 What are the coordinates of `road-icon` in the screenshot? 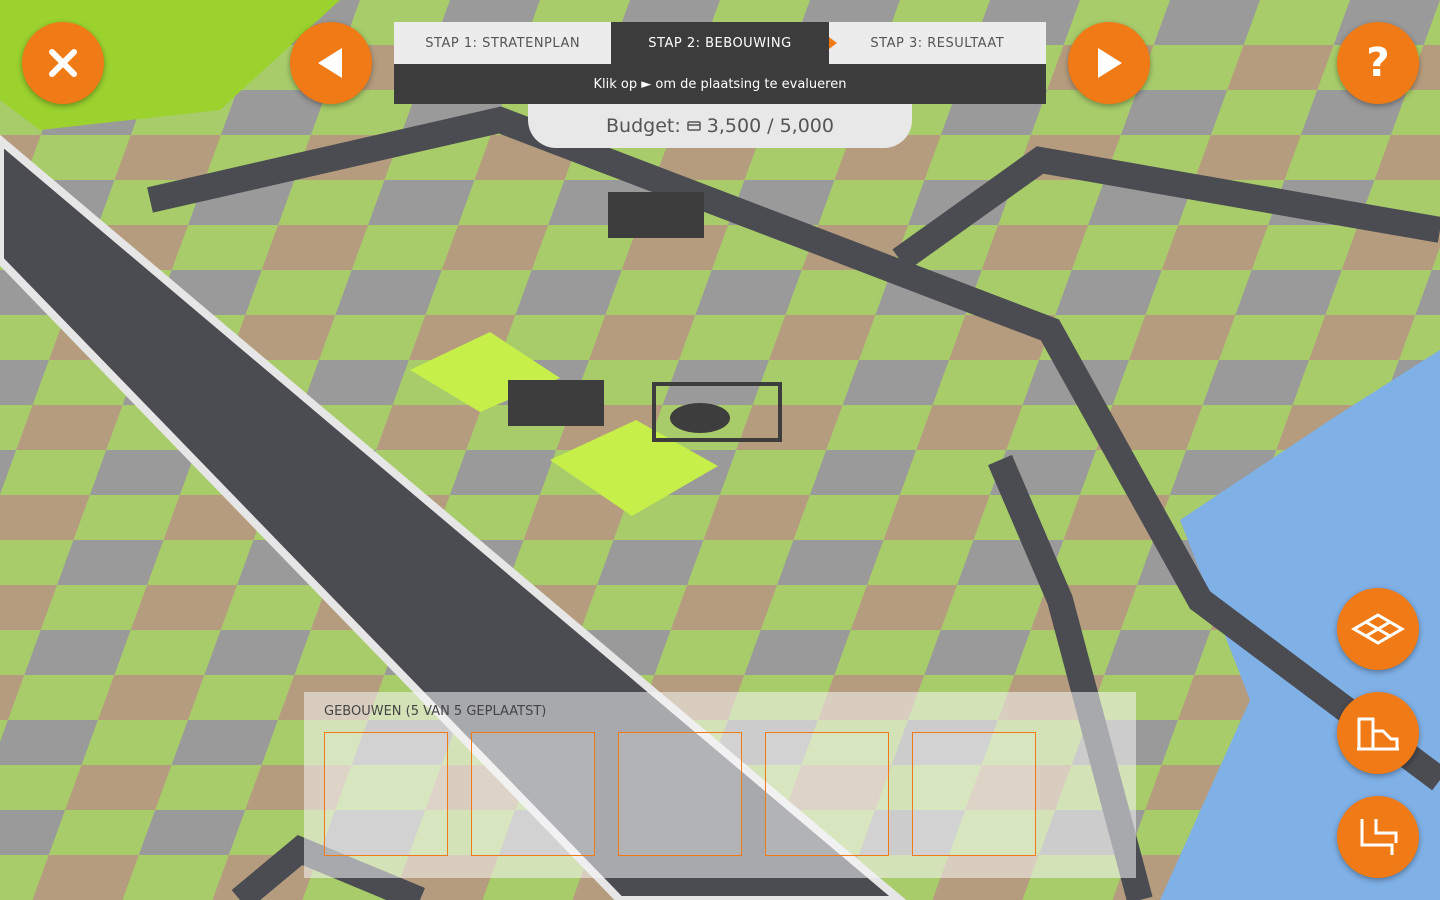 It's located at (1379, 837).